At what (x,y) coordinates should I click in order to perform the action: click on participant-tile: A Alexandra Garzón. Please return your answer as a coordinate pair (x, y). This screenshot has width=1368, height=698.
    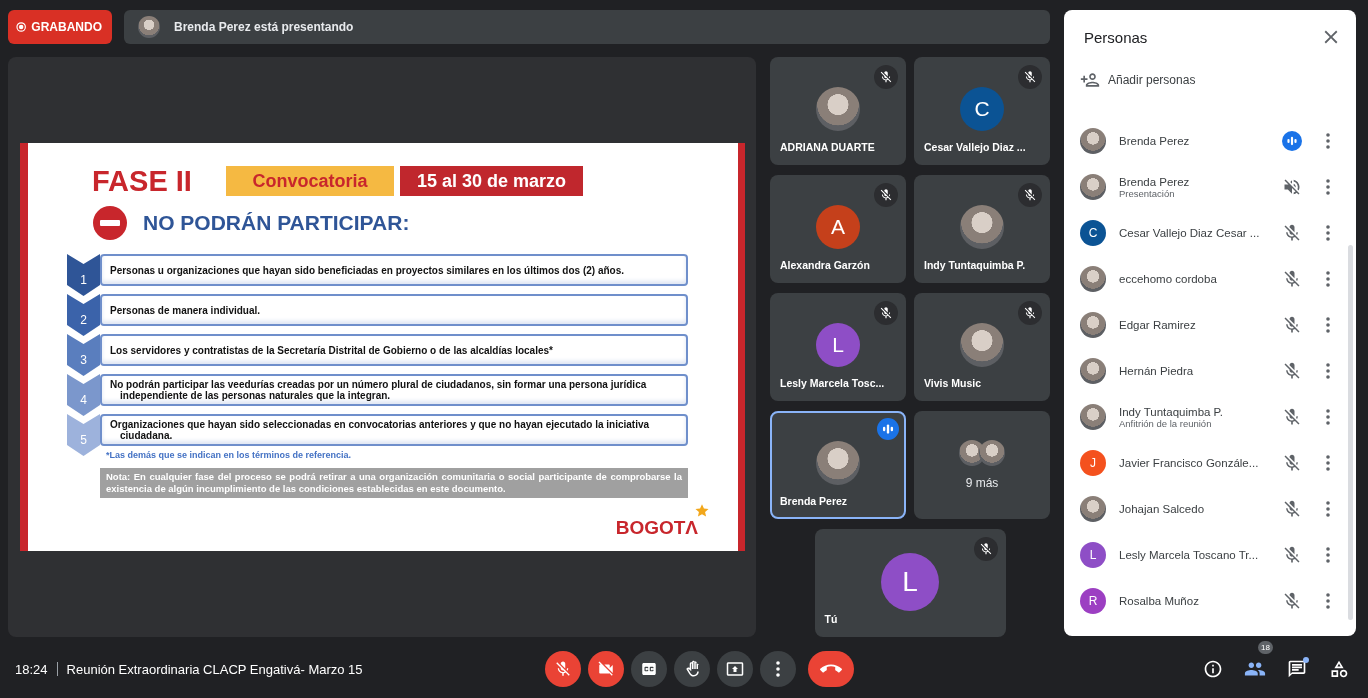
    Looking at the image, I should click on (838, 229).